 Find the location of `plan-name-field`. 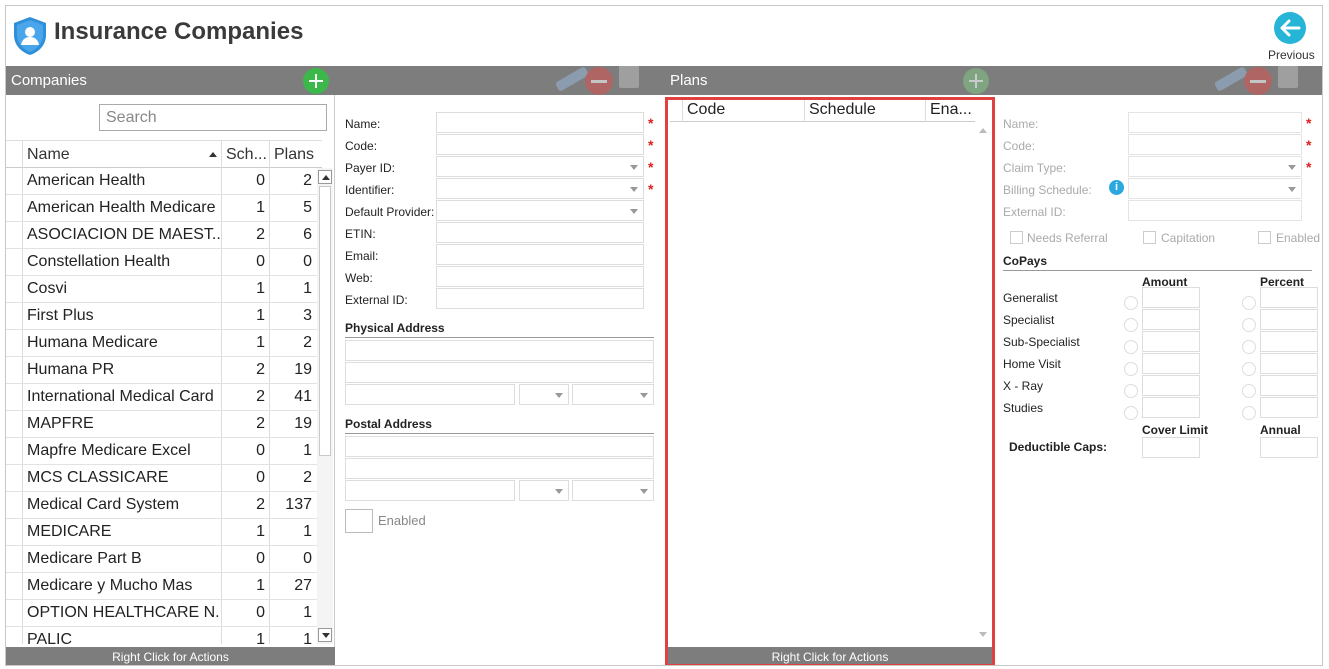

plan-name-field is located at coordinates (1215, 122).